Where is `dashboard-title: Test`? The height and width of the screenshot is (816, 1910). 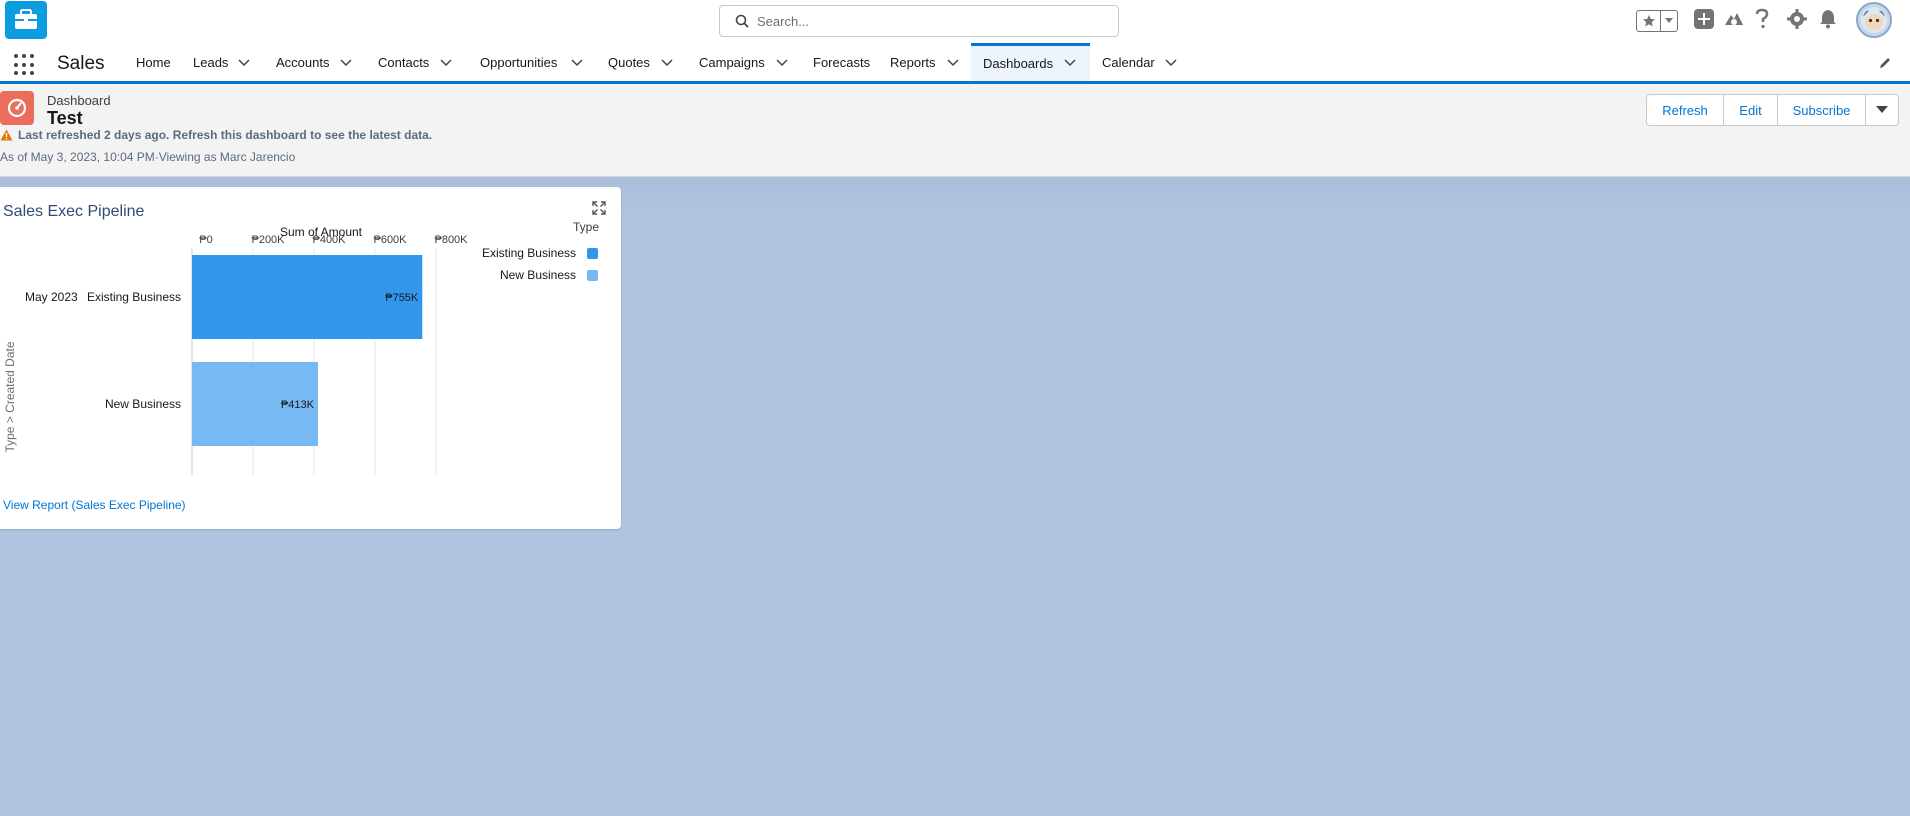
dashboard-title: Test is located at coordinates (65, 118).